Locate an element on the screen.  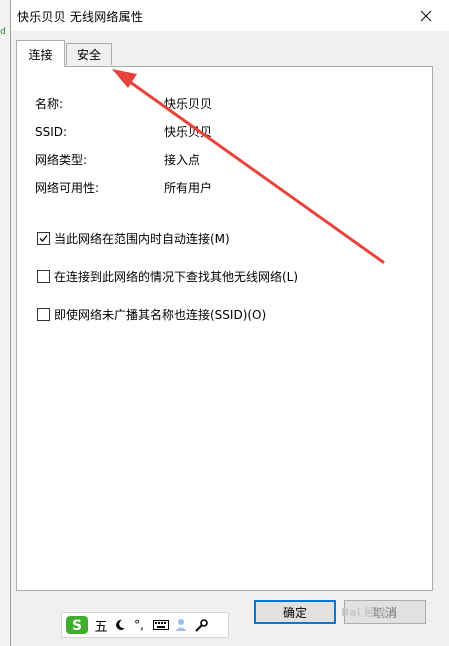
close-button is located at coordinates (426, 15).